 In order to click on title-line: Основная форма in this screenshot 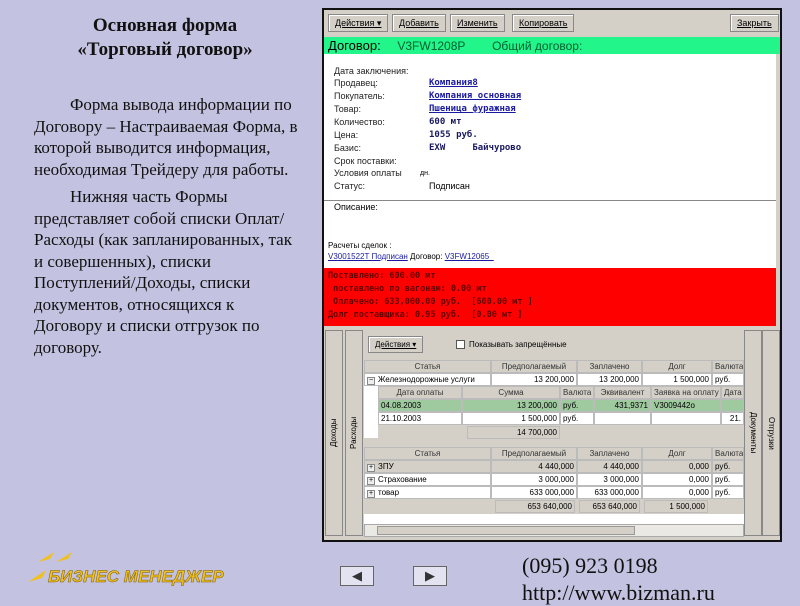, I will do `click(165, 25)`.